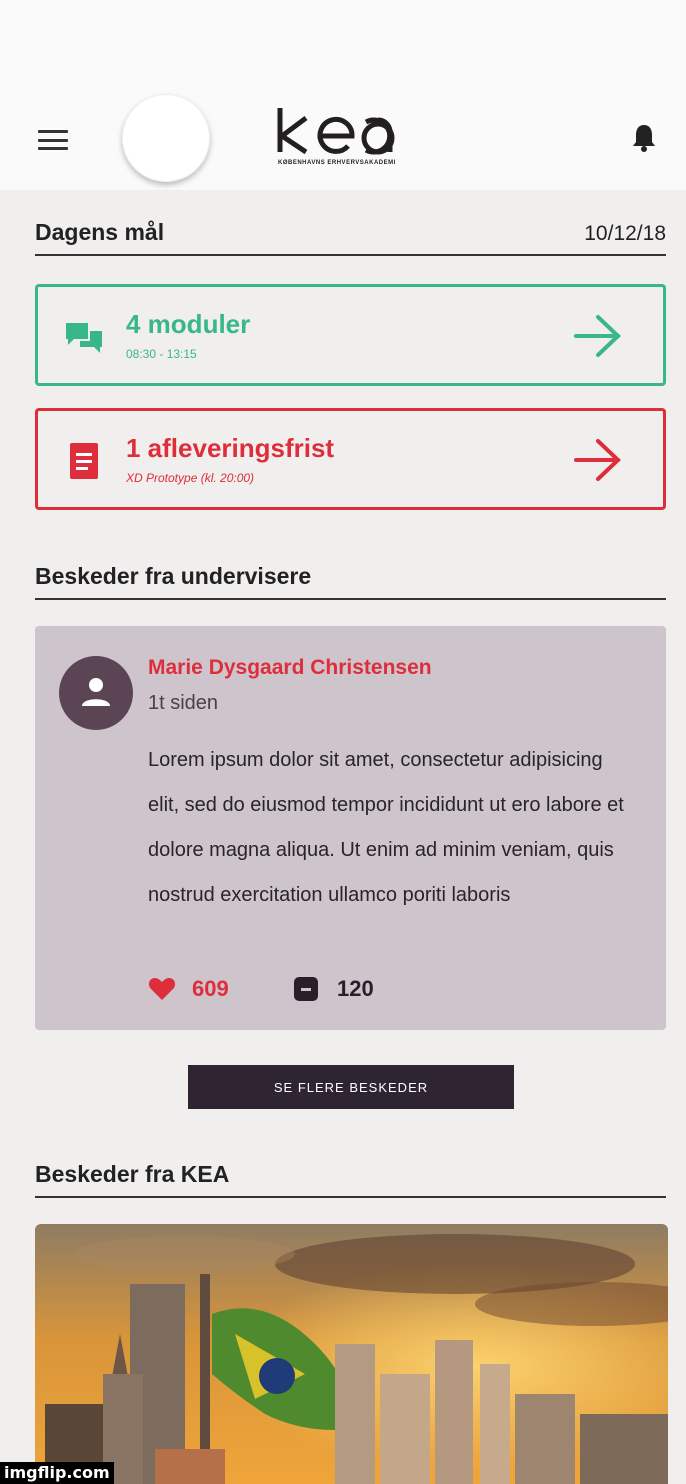  I want to click on section-title: Dagens mål, so click(100, 232).